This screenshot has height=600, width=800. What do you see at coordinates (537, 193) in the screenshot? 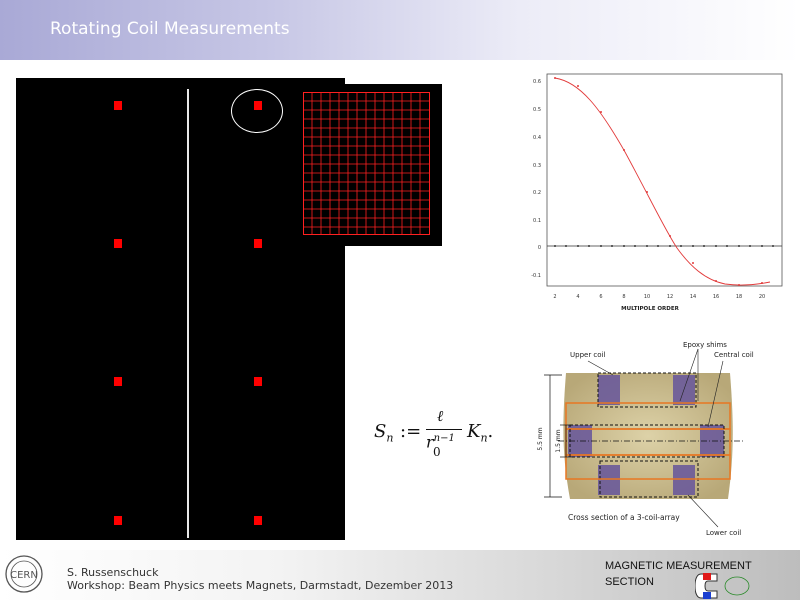
I see `y-tick: 0.2` at bounding box center [537, 193].